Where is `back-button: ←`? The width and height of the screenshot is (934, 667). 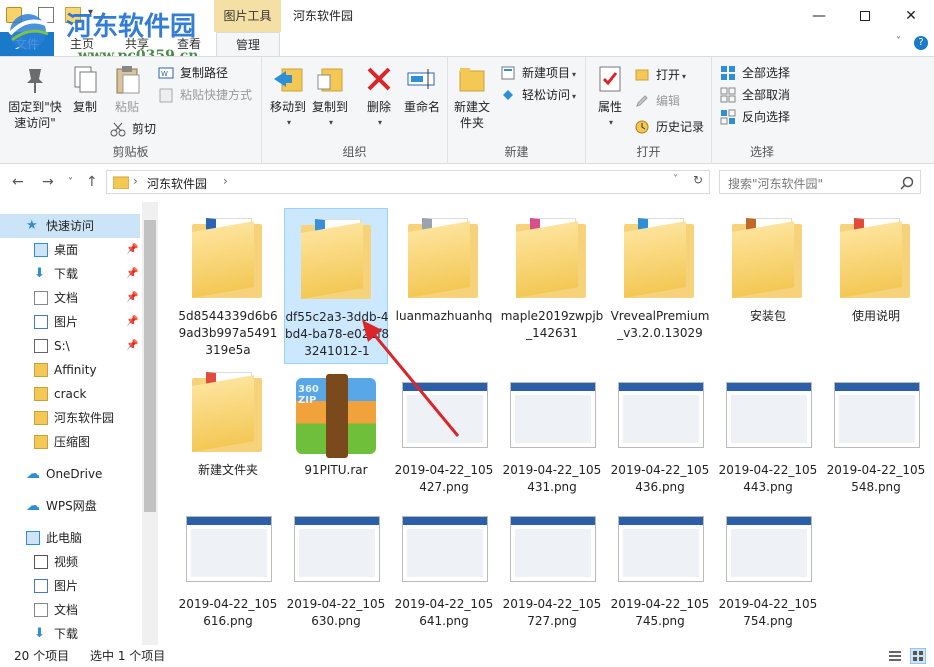
back-button: ← is located at coordinates (18, 182).